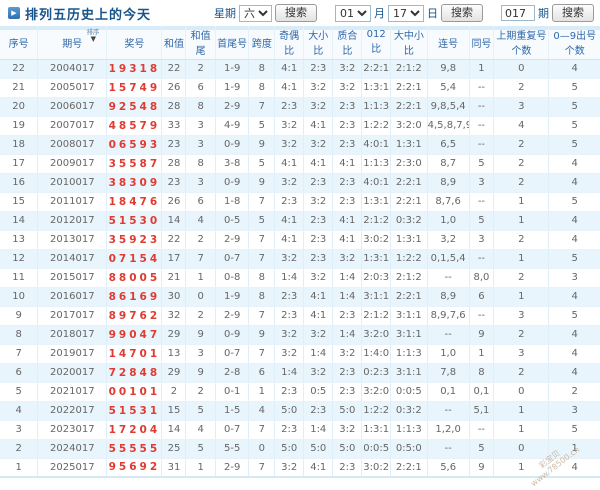 This screenshot has width=600, height=490. I want to click on column-header-5: 首尾号, so click(231, 43).